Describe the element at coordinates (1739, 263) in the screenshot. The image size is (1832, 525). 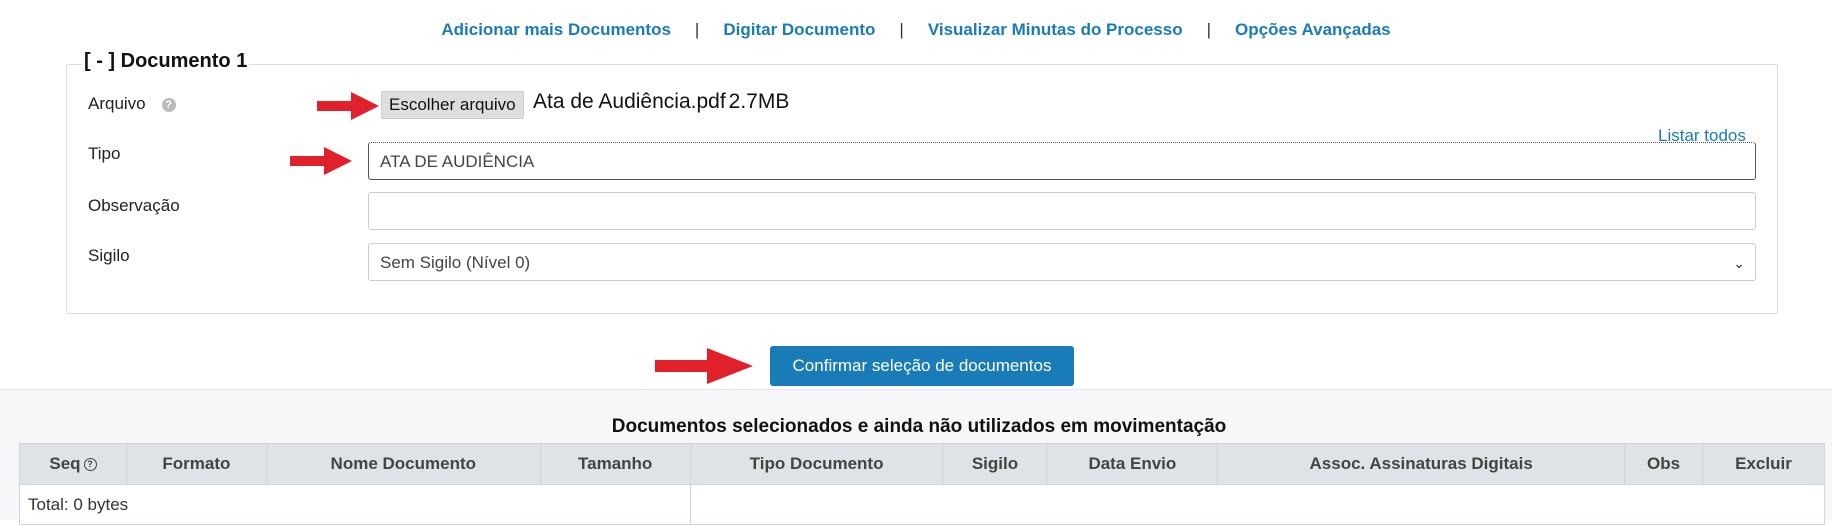
I see `chevron-down-icon: ⌄` at that location.